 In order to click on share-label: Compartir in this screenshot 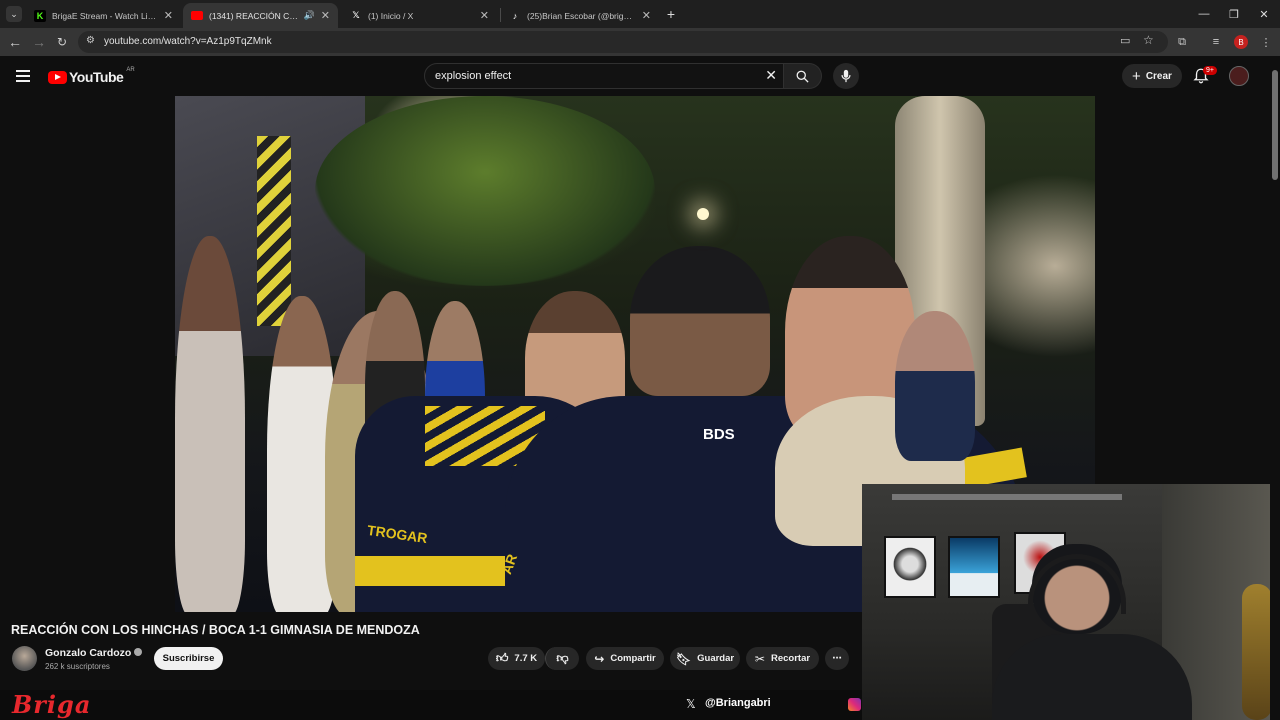, I will do `click(633, 658)`.